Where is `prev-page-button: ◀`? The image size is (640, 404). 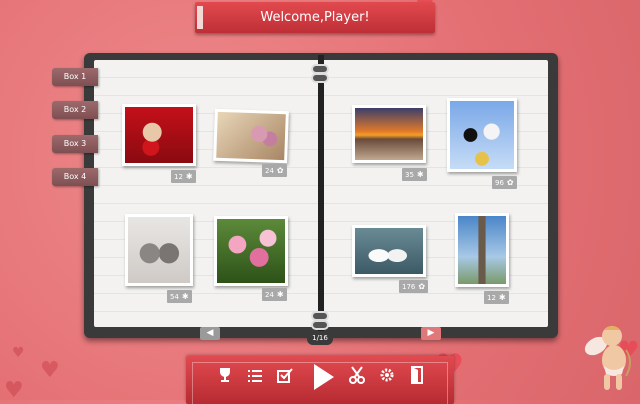
prev-page-button: ◀ is located at coordinates (210, 333).